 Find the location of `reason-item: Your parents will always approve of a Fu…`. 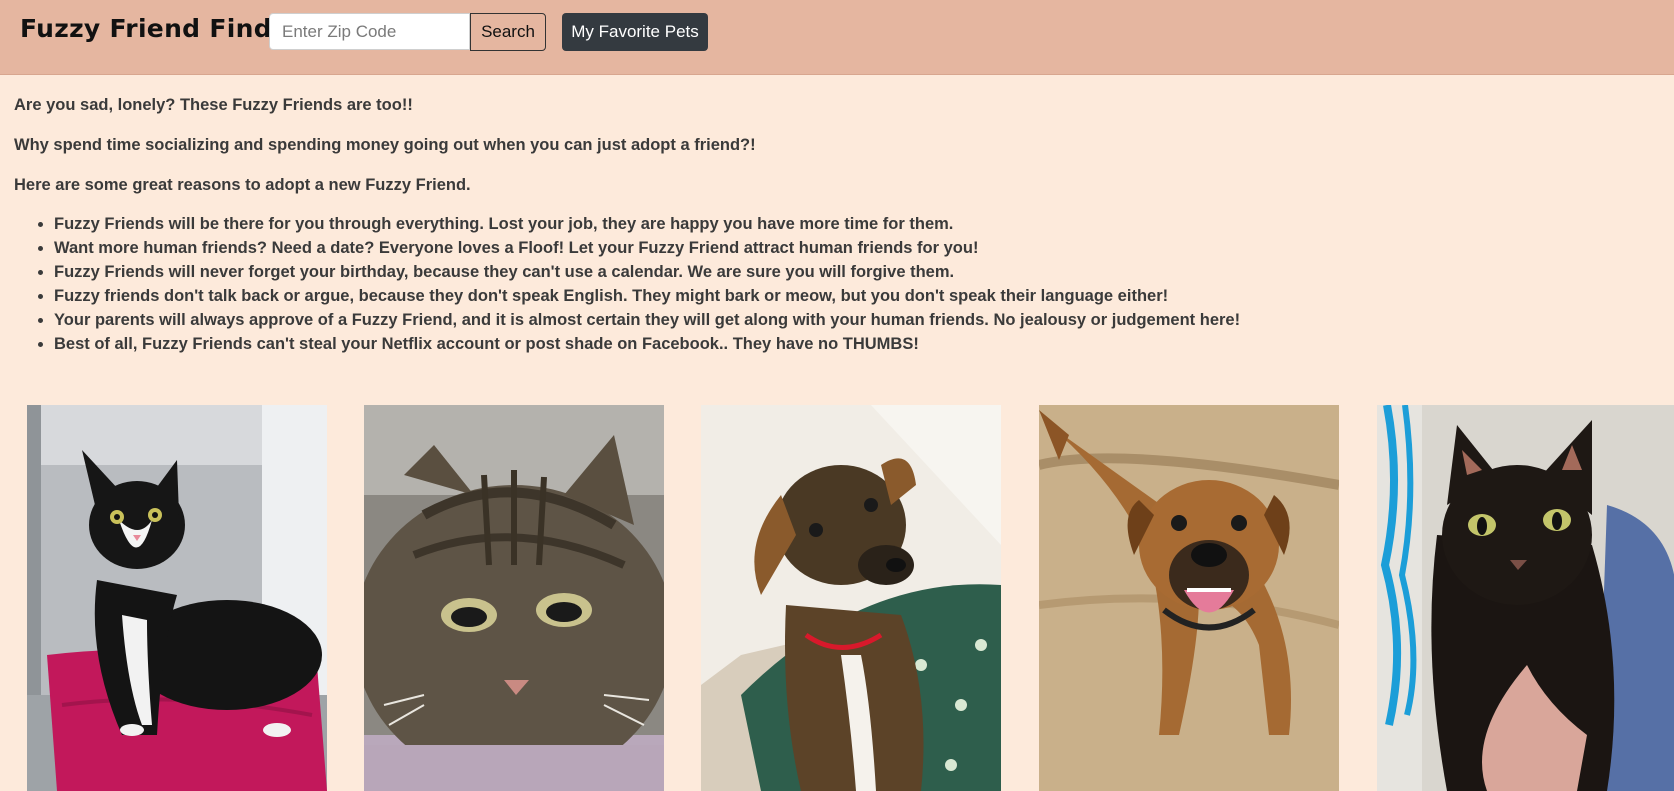

reason-item: Your parents will always approve of a Fu… is located at coordinates (854, 320).